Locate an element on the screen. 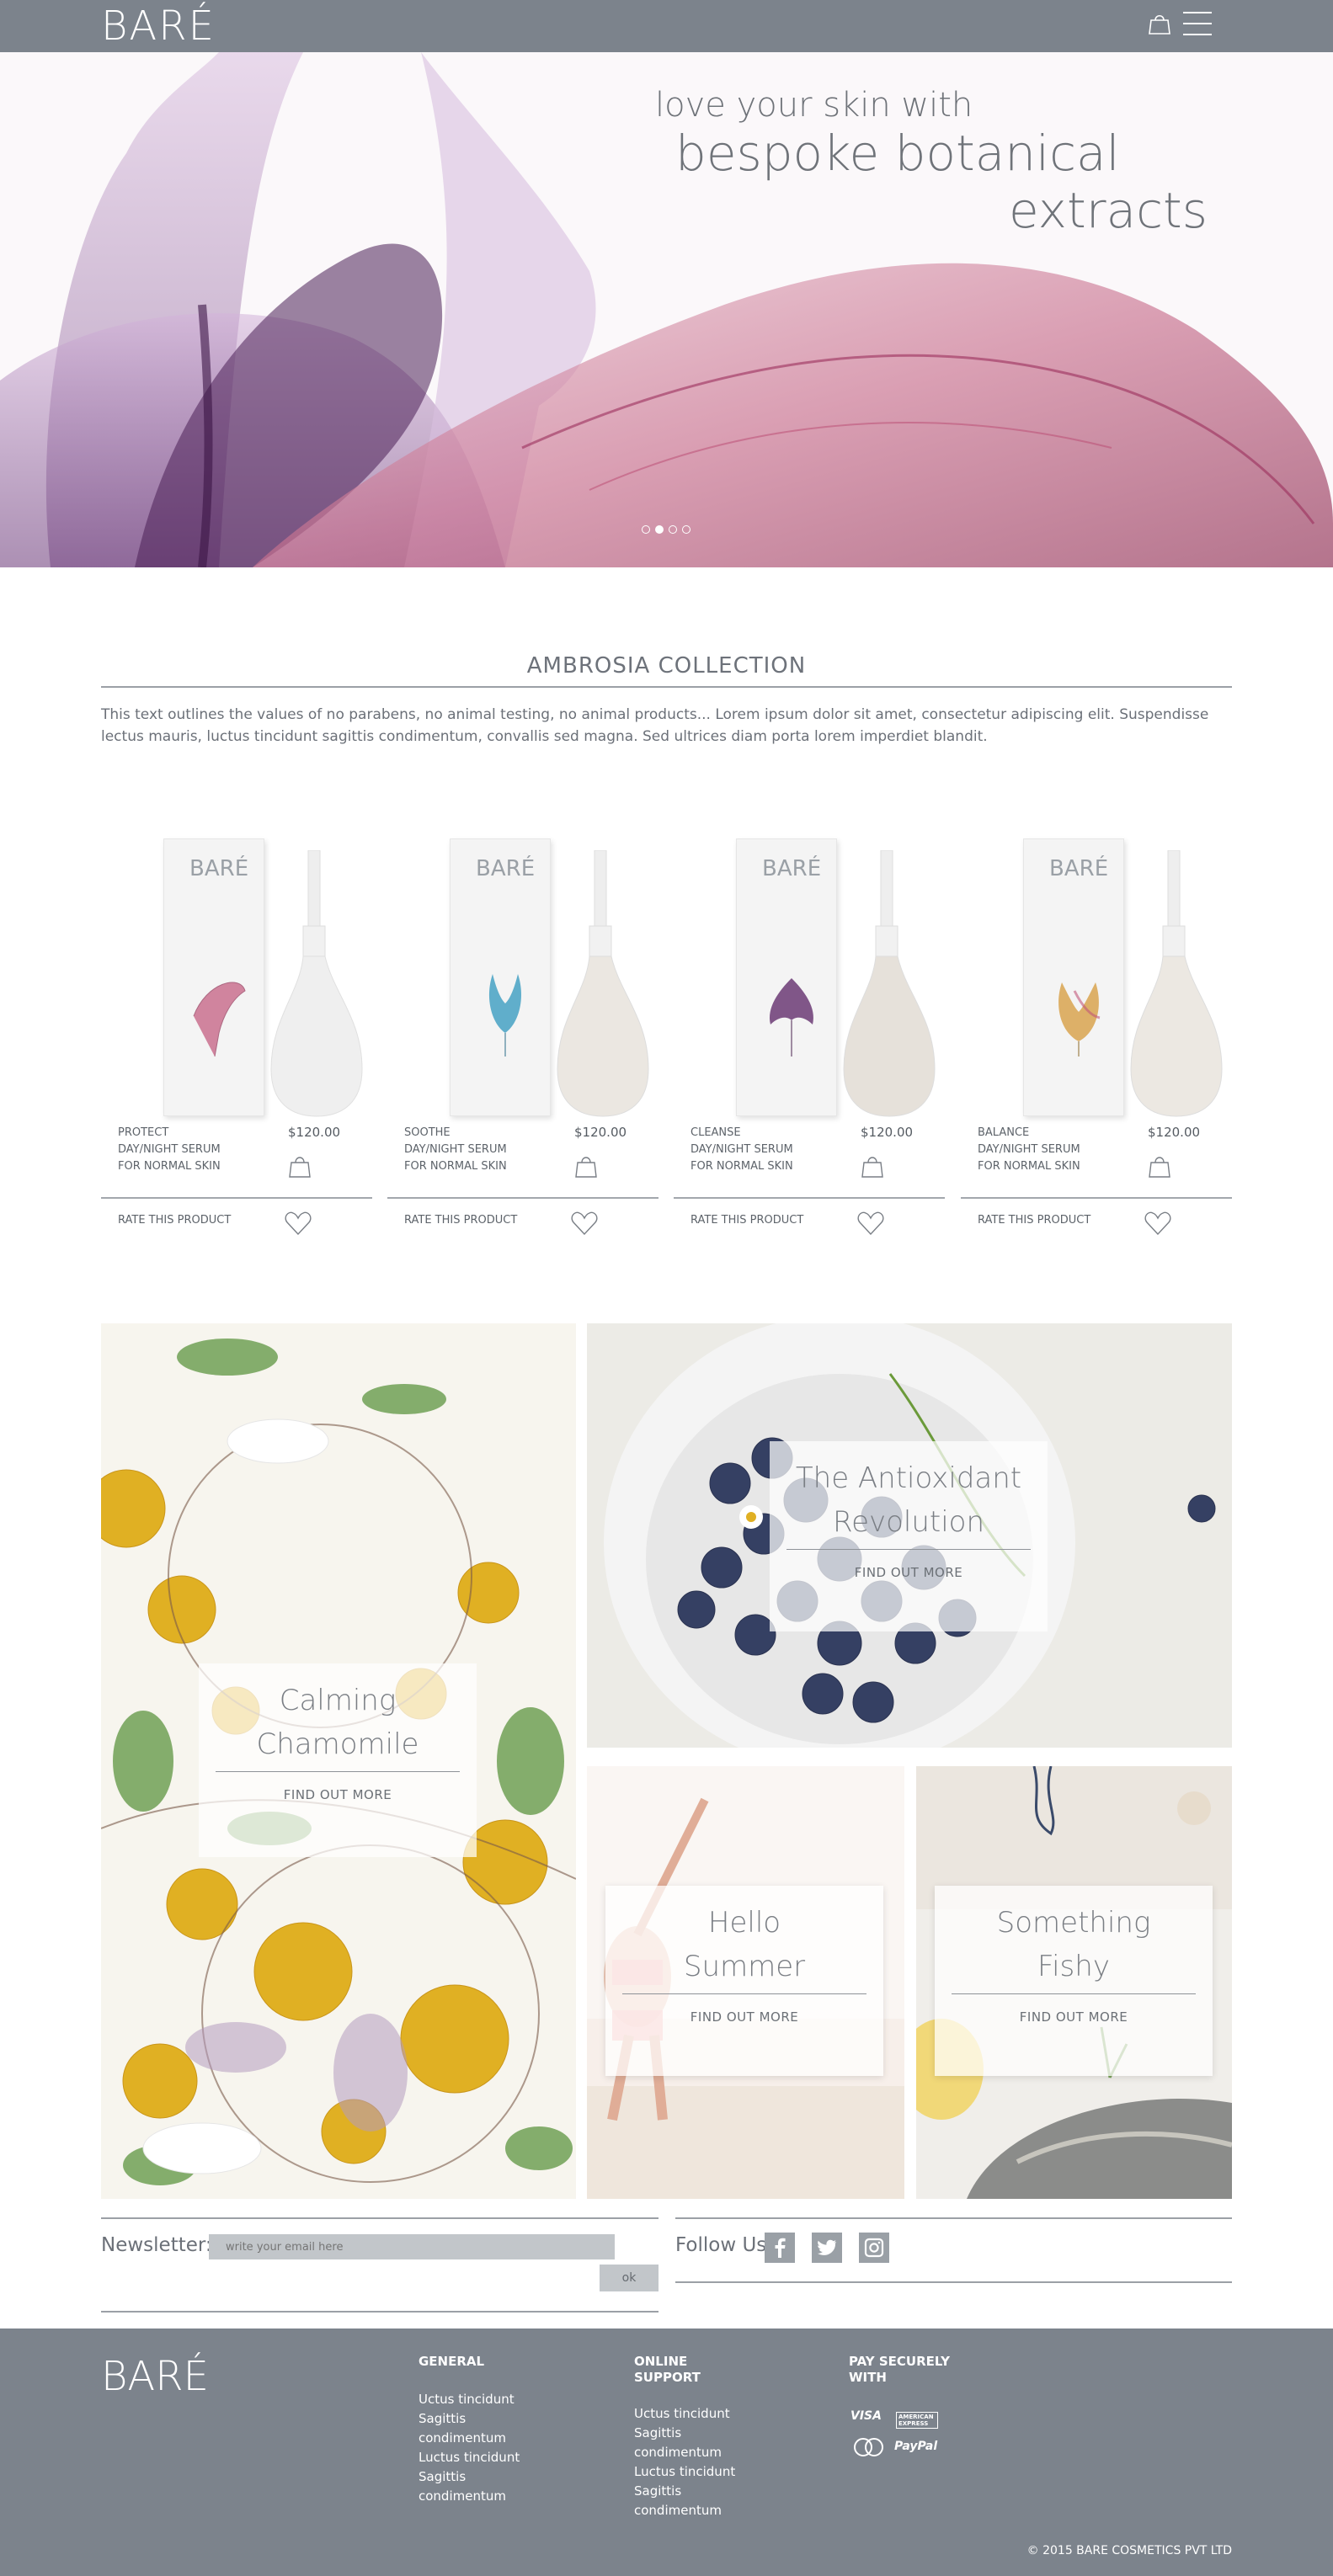 The width and height of the screenshot is (1333, 2576). newsletter-label: Newsletter: is located at coordinates (157, 2245).